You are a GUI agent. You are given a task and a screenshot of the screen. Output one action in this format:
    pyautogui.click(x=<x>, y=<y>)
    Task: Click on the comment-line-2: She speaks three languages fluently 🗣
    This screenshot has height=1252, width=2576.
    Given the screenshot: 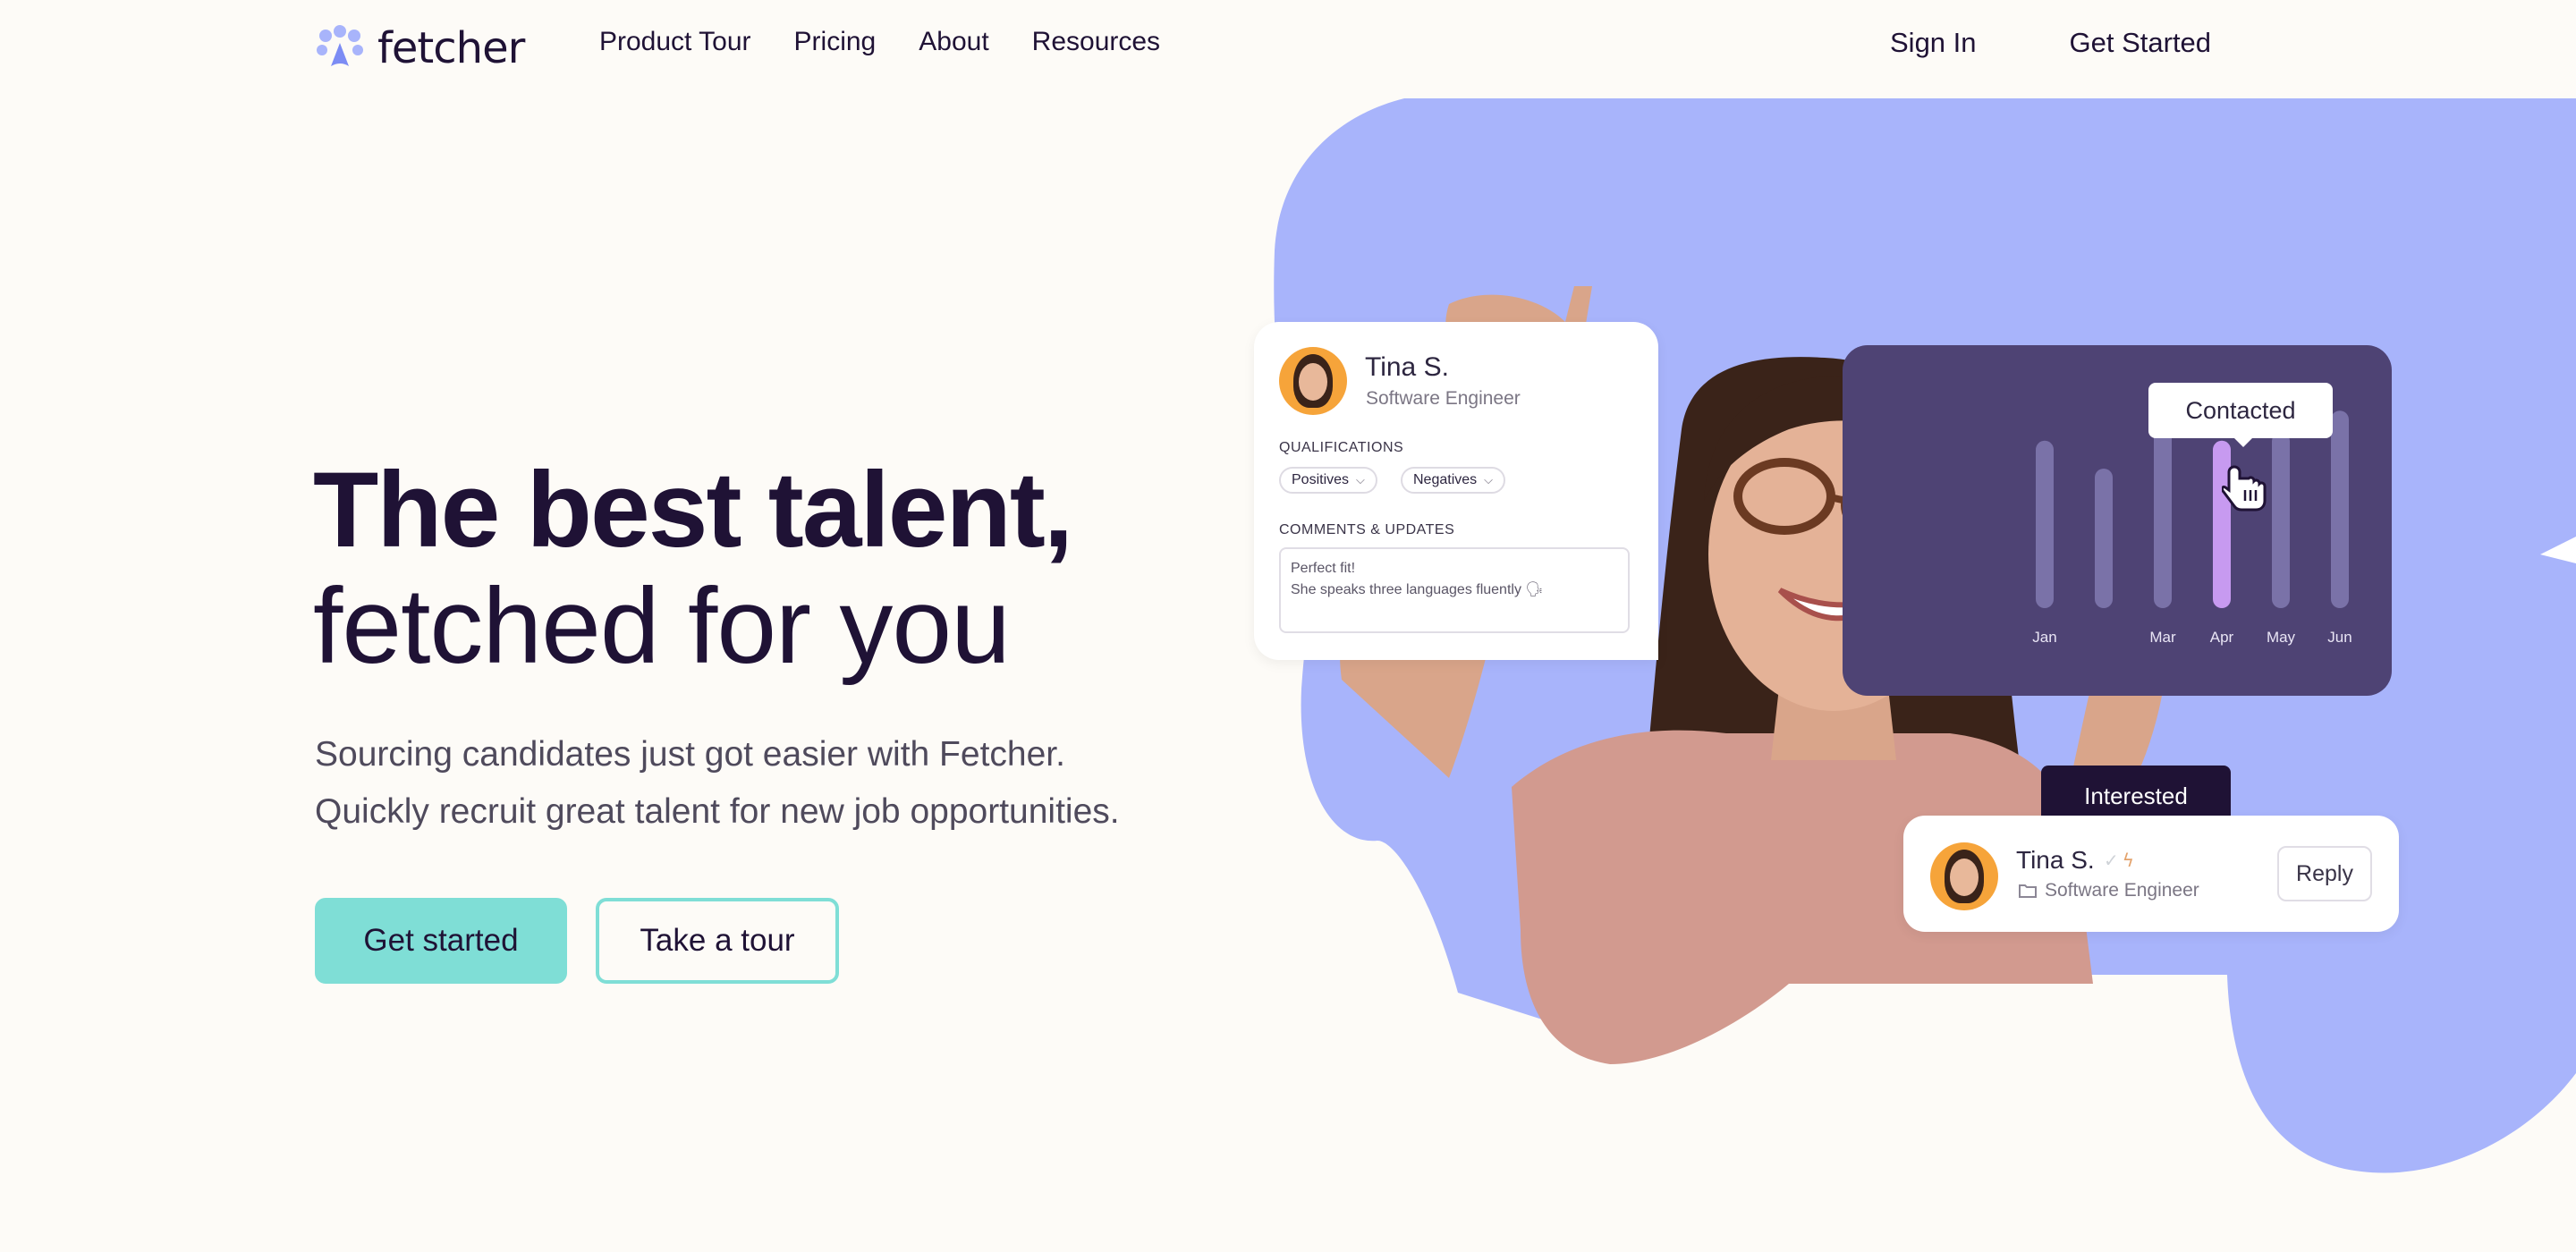 What is the action you would take?
    pyautogui.click(x=1417, y=590)
    